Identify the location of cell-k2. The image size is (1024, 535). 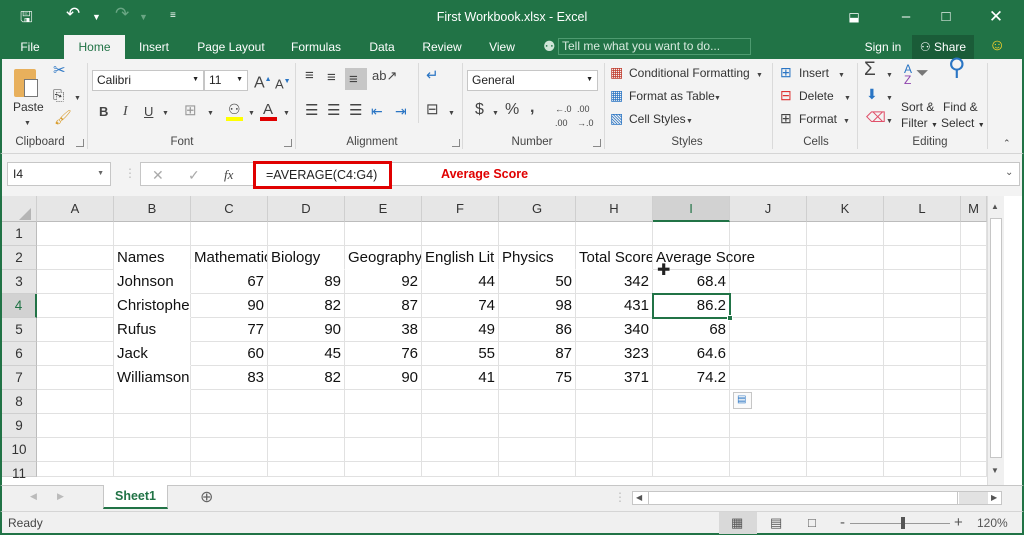
(845, 258).